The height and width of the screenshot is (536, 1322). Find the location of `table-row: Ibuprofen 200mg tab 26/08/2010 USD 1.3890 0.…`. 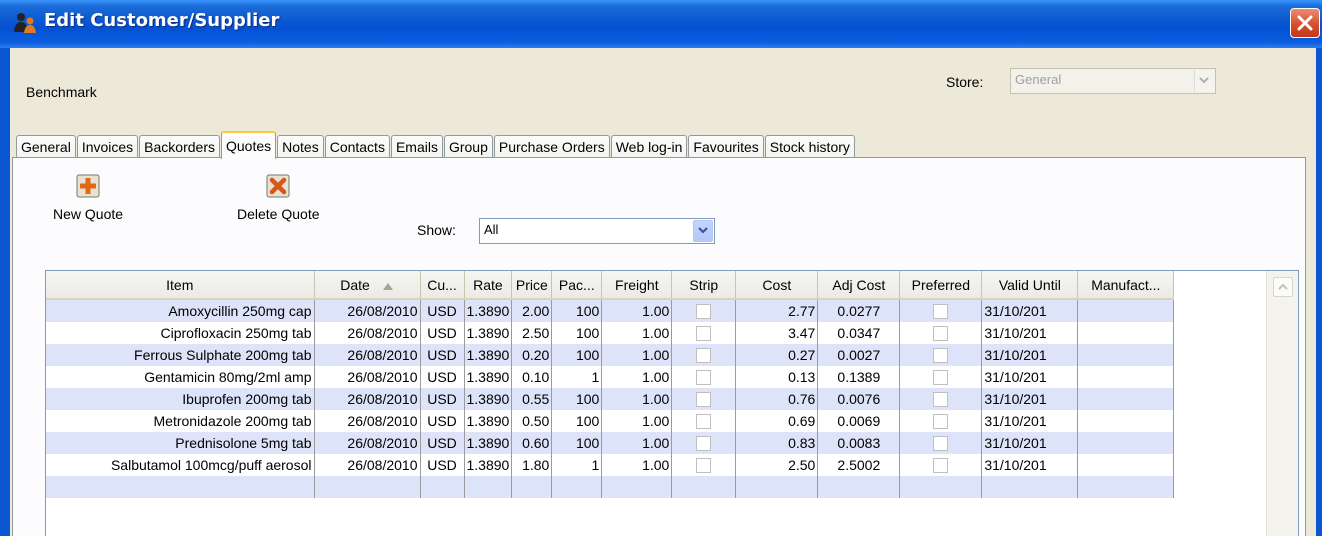

table-row: Ibuprofen 200mg tab 26/08/2010 USD 1.3890 0.… is located at coordinates (610, 399).